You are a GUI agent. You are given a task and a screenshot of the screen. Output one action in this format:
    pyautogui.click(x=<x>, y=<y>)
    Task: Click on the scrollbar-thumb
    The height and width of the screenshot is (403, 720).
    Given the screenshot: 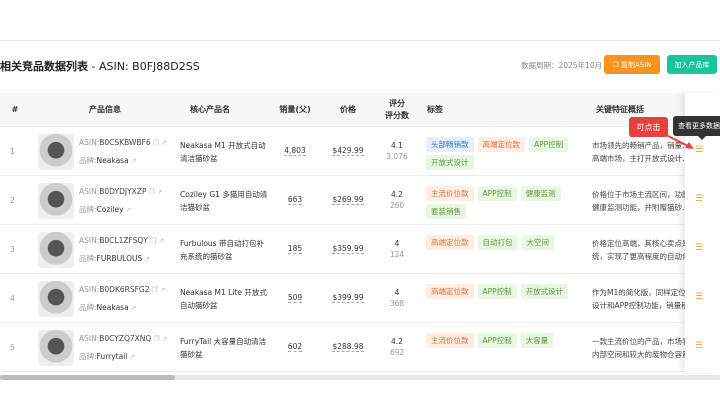 What is the action you would take?
    pyautogui.click(x=87, y=377)
    